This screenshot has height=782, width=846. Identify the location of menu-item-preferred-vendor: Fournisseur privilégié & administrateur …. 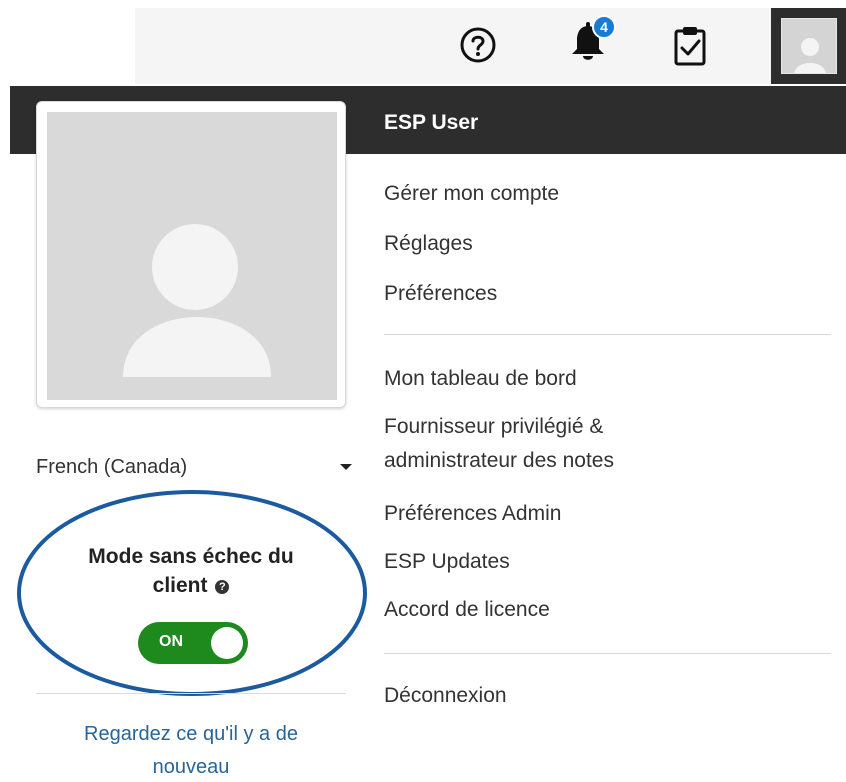
(499, 444).